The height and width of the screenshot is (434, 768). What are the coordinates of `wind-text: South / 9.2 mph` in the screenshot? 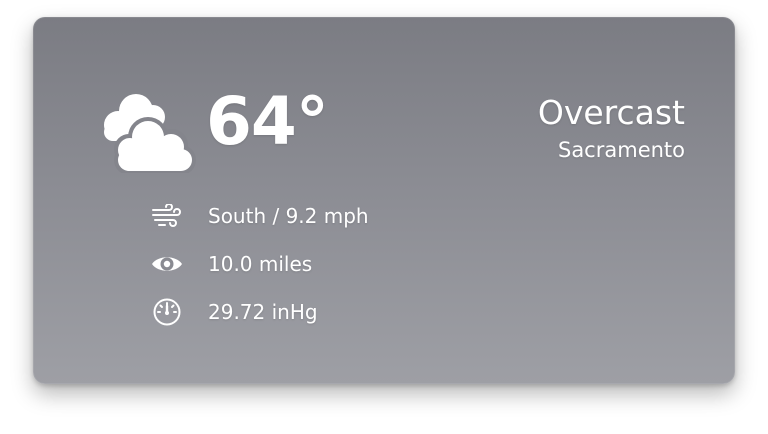 It's located at (288, 216).